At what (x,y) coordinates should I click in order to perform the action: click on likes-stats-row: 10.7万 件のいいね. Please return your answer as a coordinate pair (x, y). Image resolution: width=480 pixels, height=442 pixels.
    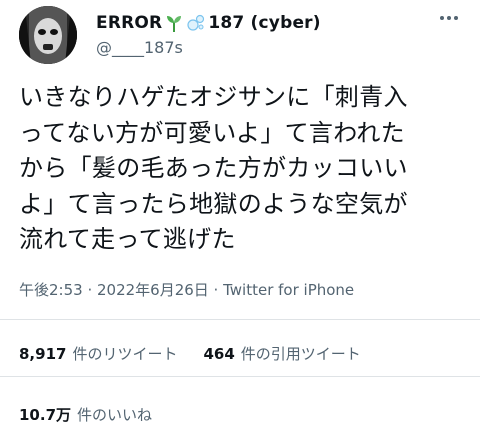
    Looking at the image, I should click on (98, 414).